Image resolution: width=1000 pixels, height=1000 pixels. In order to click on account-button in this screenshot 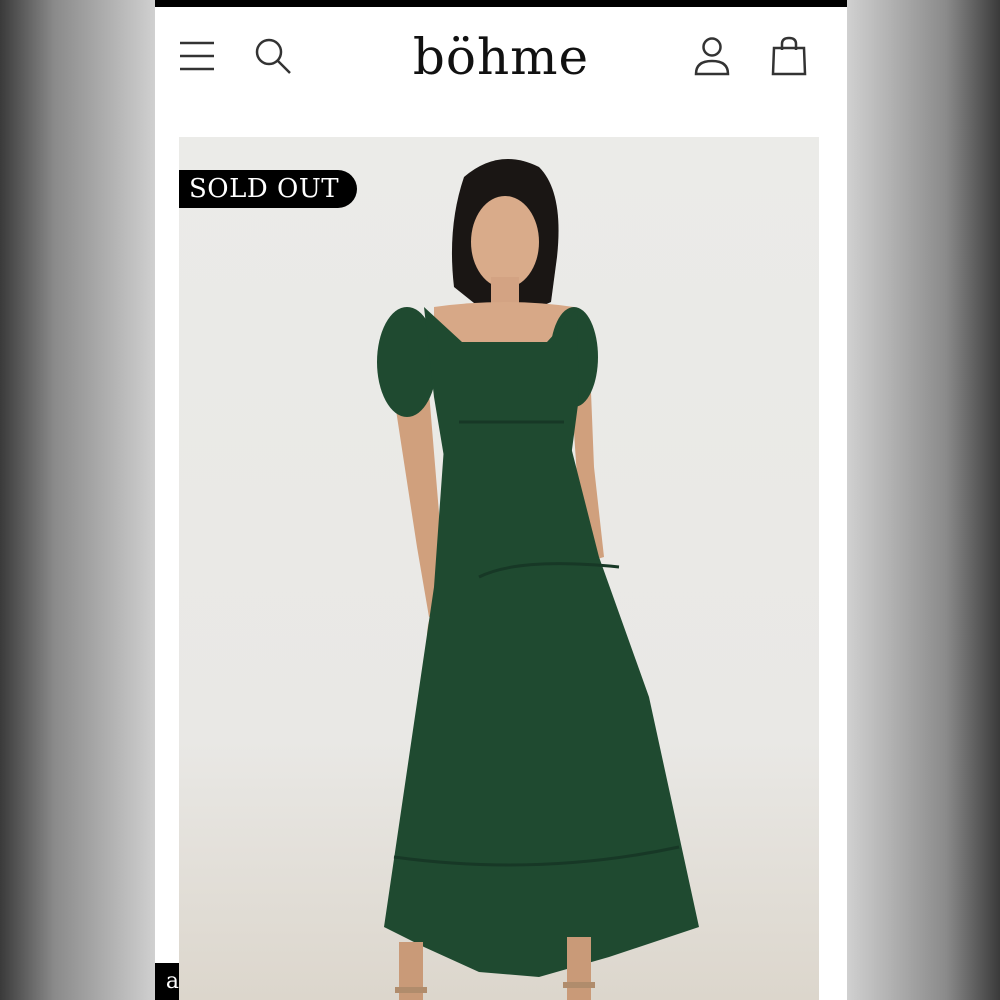, I will do `click(712, 56)`.